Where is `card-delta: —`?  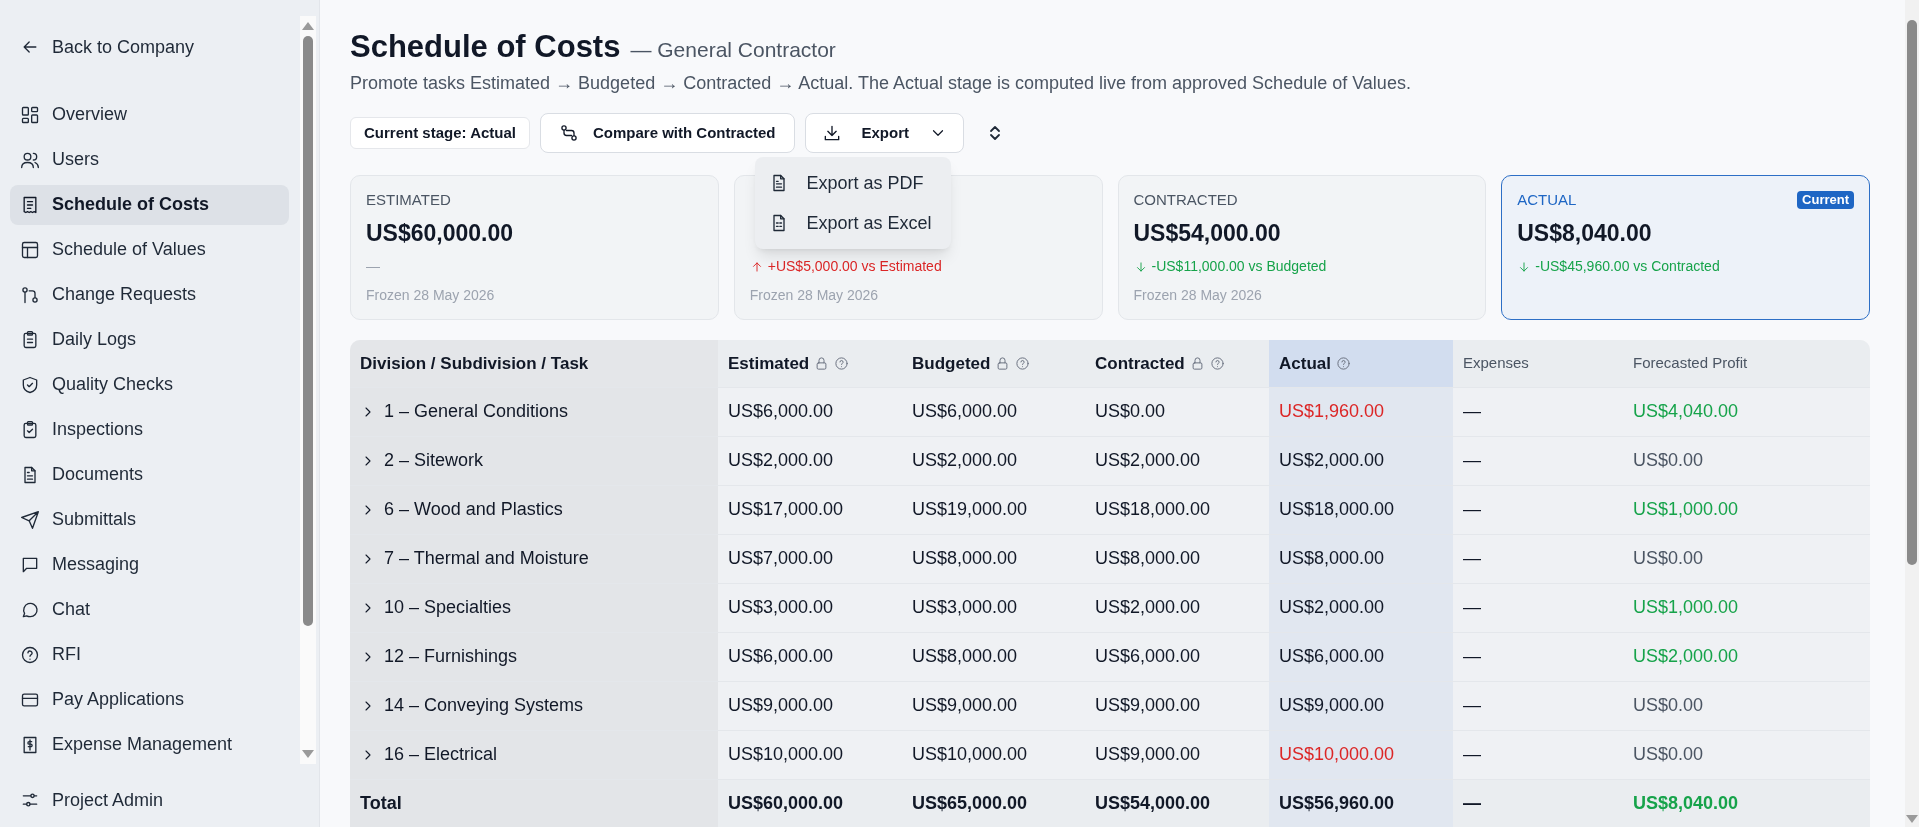 card-delta: — is located at coordinates (373, 266).